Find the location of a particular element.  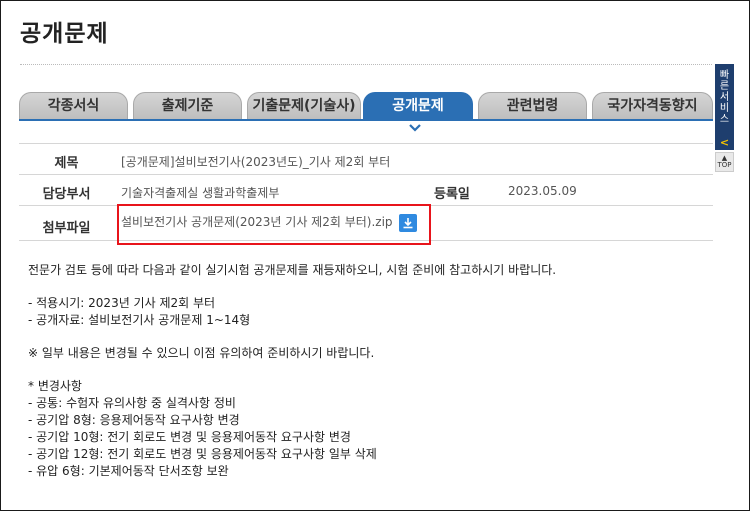

quick-service-char: 서 is located at coordinates (724, 97).